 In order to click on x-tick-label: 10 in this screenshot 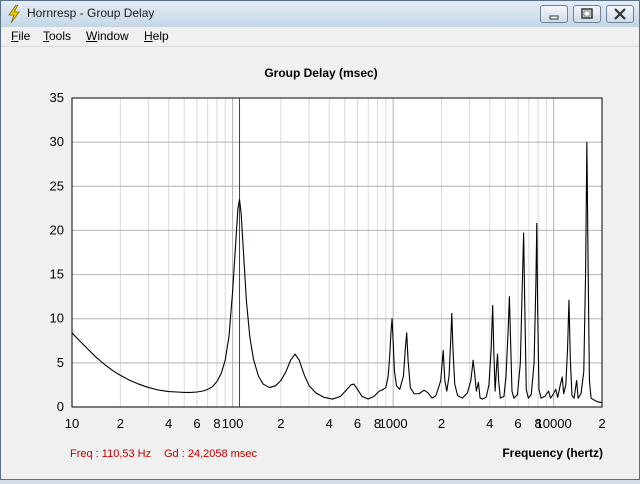, I will do `click(72, 423)`.